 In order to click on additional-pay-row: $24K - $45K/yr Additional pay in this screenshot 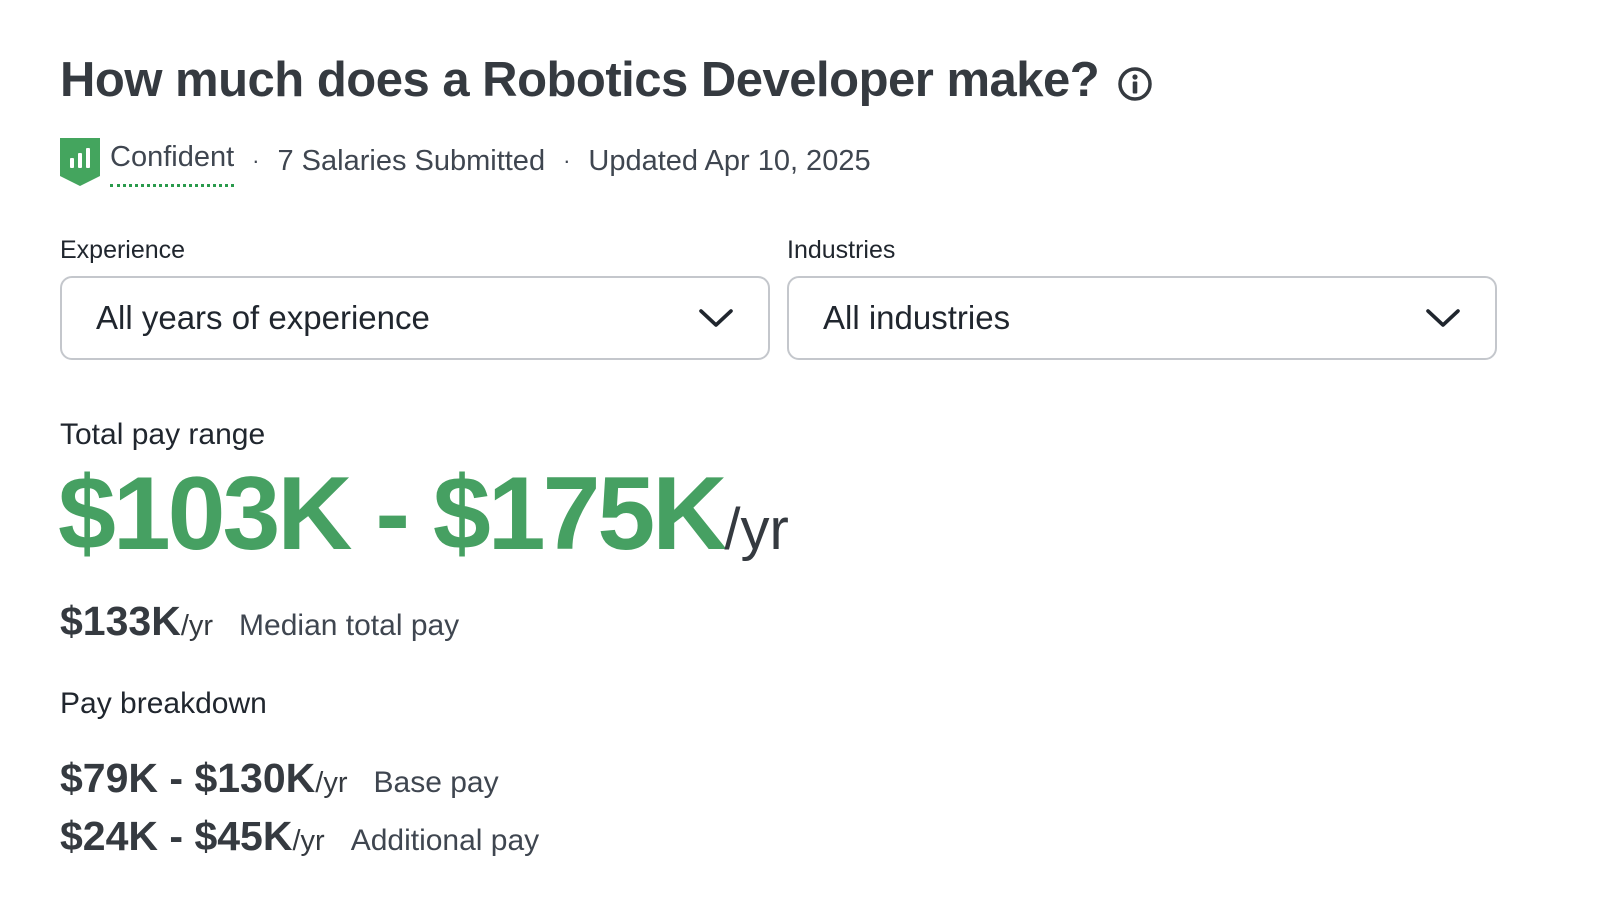, I will do `click(299, 836)`.